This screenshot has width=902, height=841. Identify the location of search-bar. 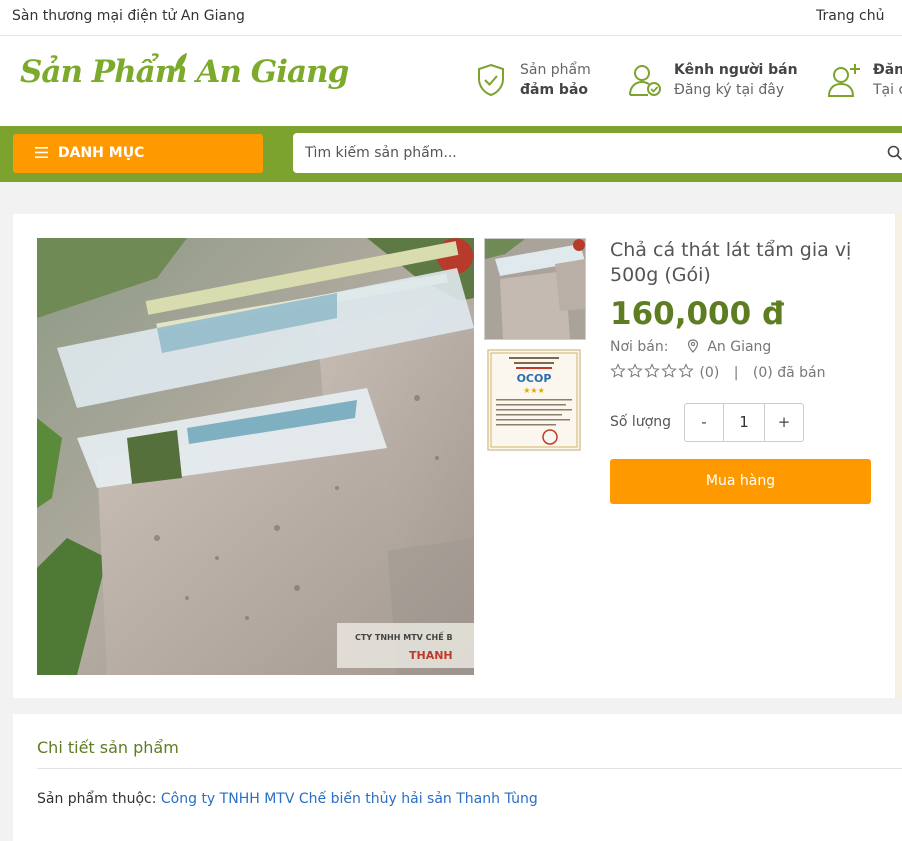
(597, 153).